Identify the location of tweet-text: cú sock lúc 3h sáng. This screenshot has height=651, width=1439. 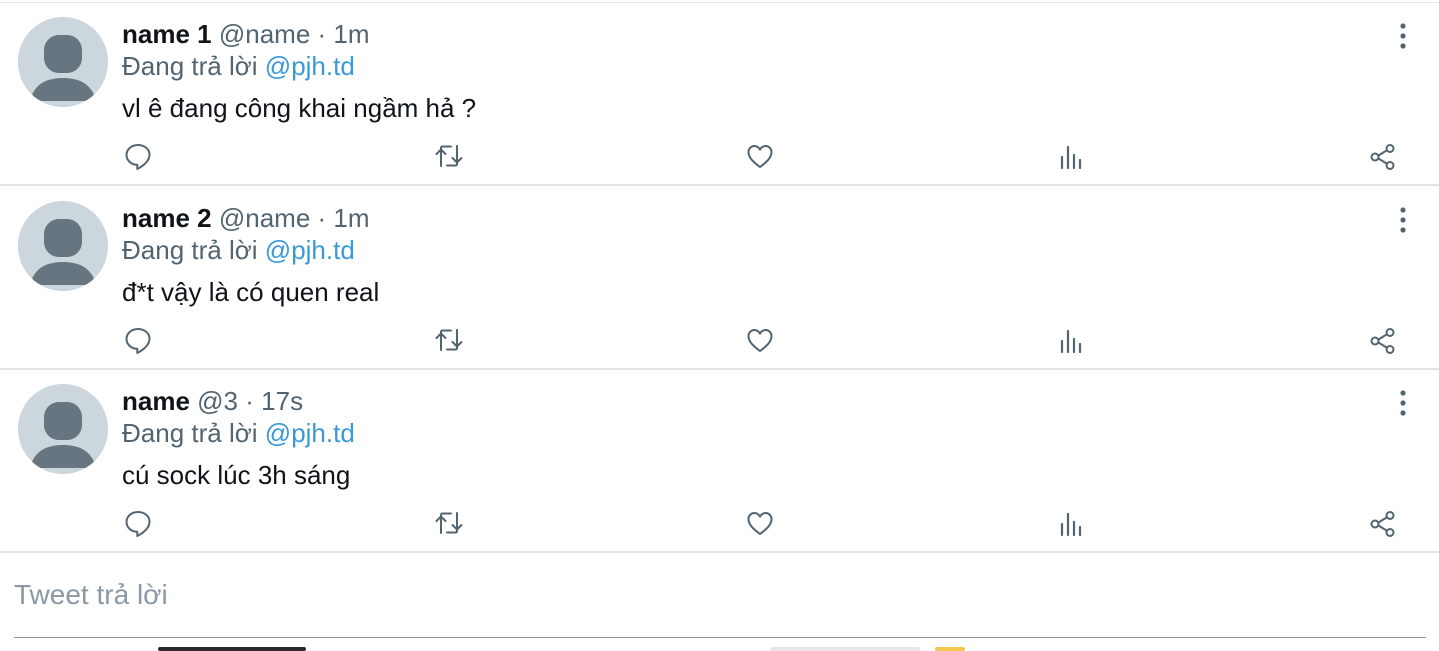
(236, 475).